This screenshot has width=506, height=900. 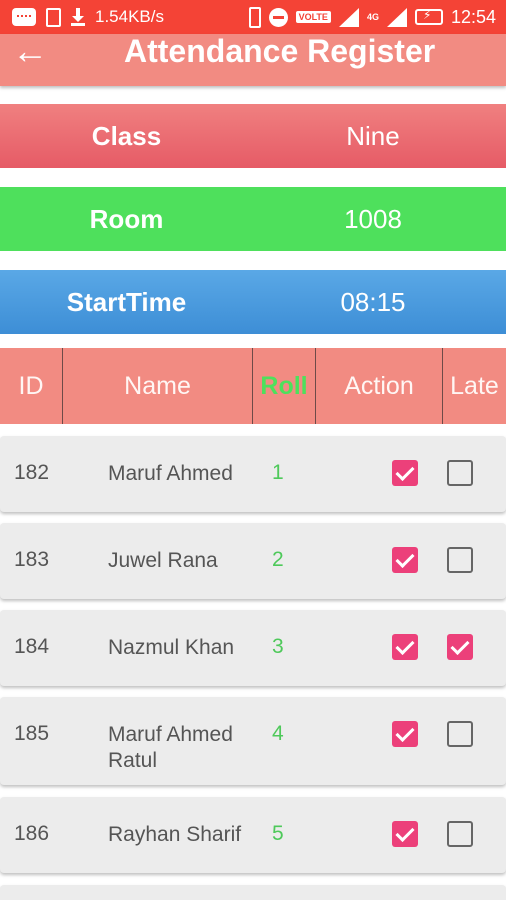 What do you see at coordinates (348, 17) in the screenshot?
I see `signal-icon` at bounding box center [348, 17].